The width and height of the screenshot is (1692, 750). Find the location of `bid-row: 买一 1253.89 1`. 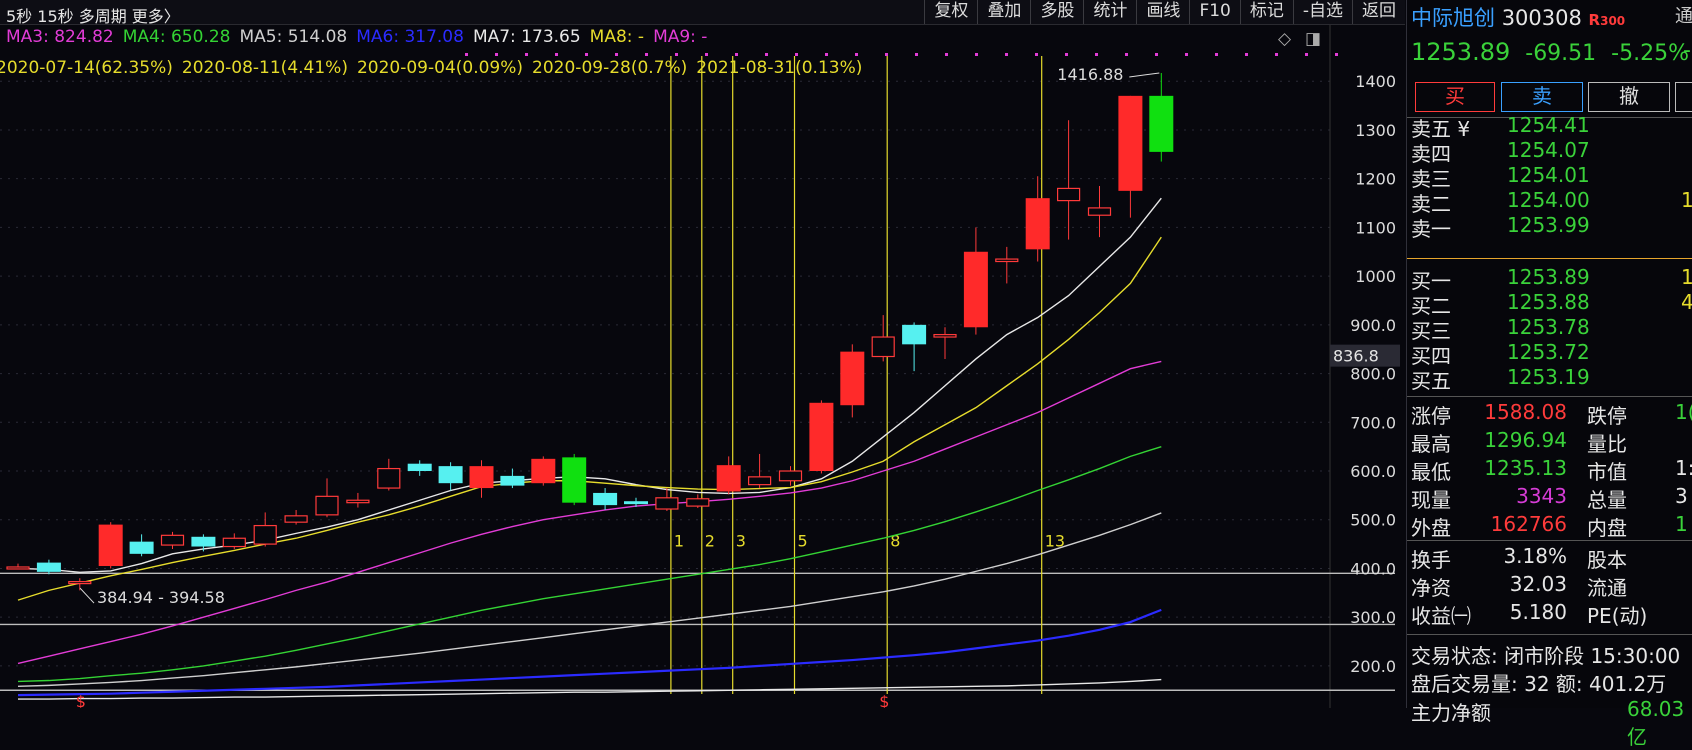

bid-row: 买一 1253.89 1 is located at coordinates (1551, 279).